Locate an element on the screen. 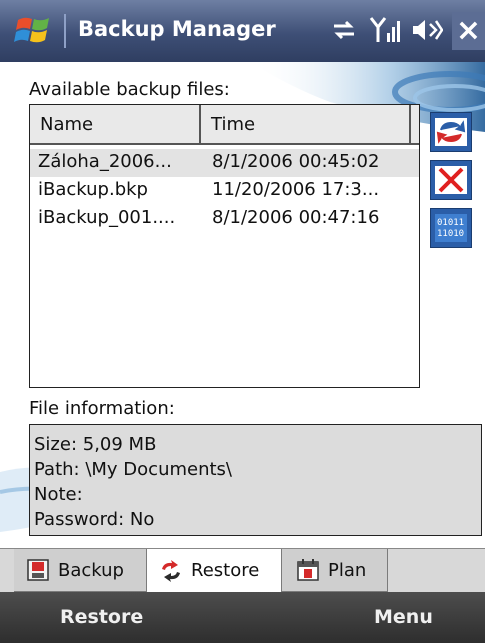 The image size is (485, 643). binary-data-button: 01011 11010 is located at coordinates (451, 228).